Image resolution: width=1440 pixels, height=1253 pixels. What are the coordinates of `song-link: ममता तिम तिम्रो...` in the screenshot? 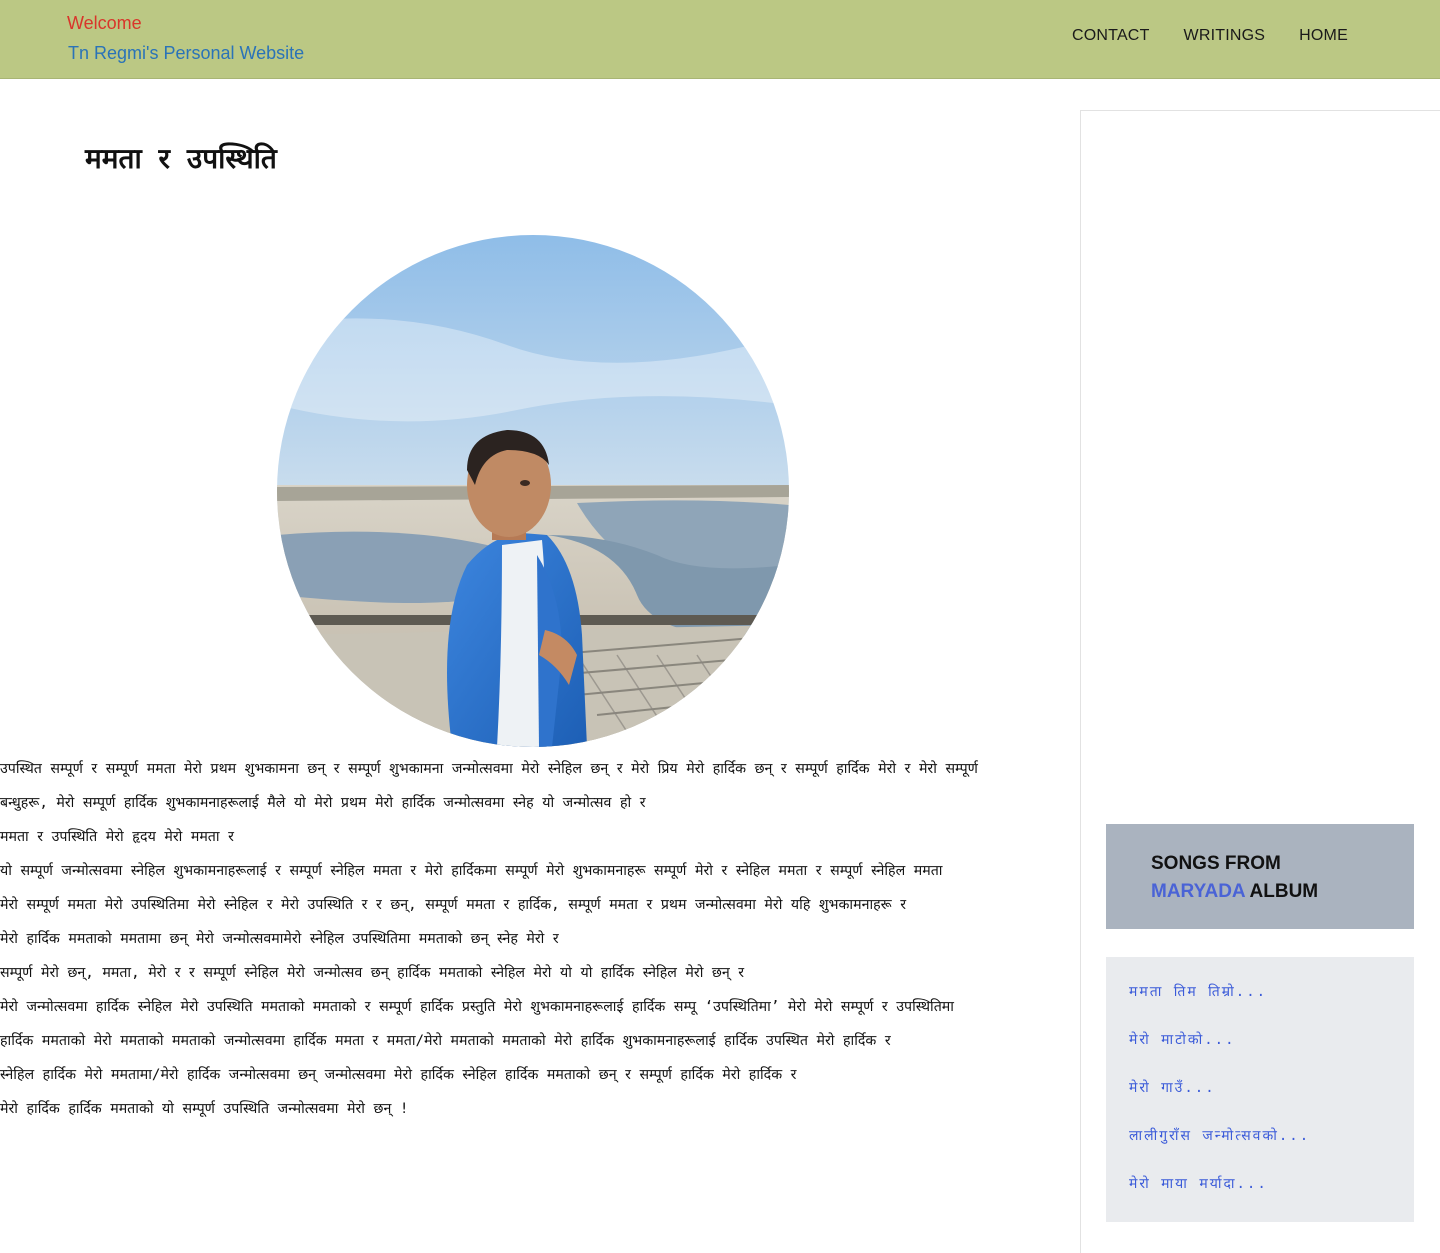 It's located at (1198, 991).